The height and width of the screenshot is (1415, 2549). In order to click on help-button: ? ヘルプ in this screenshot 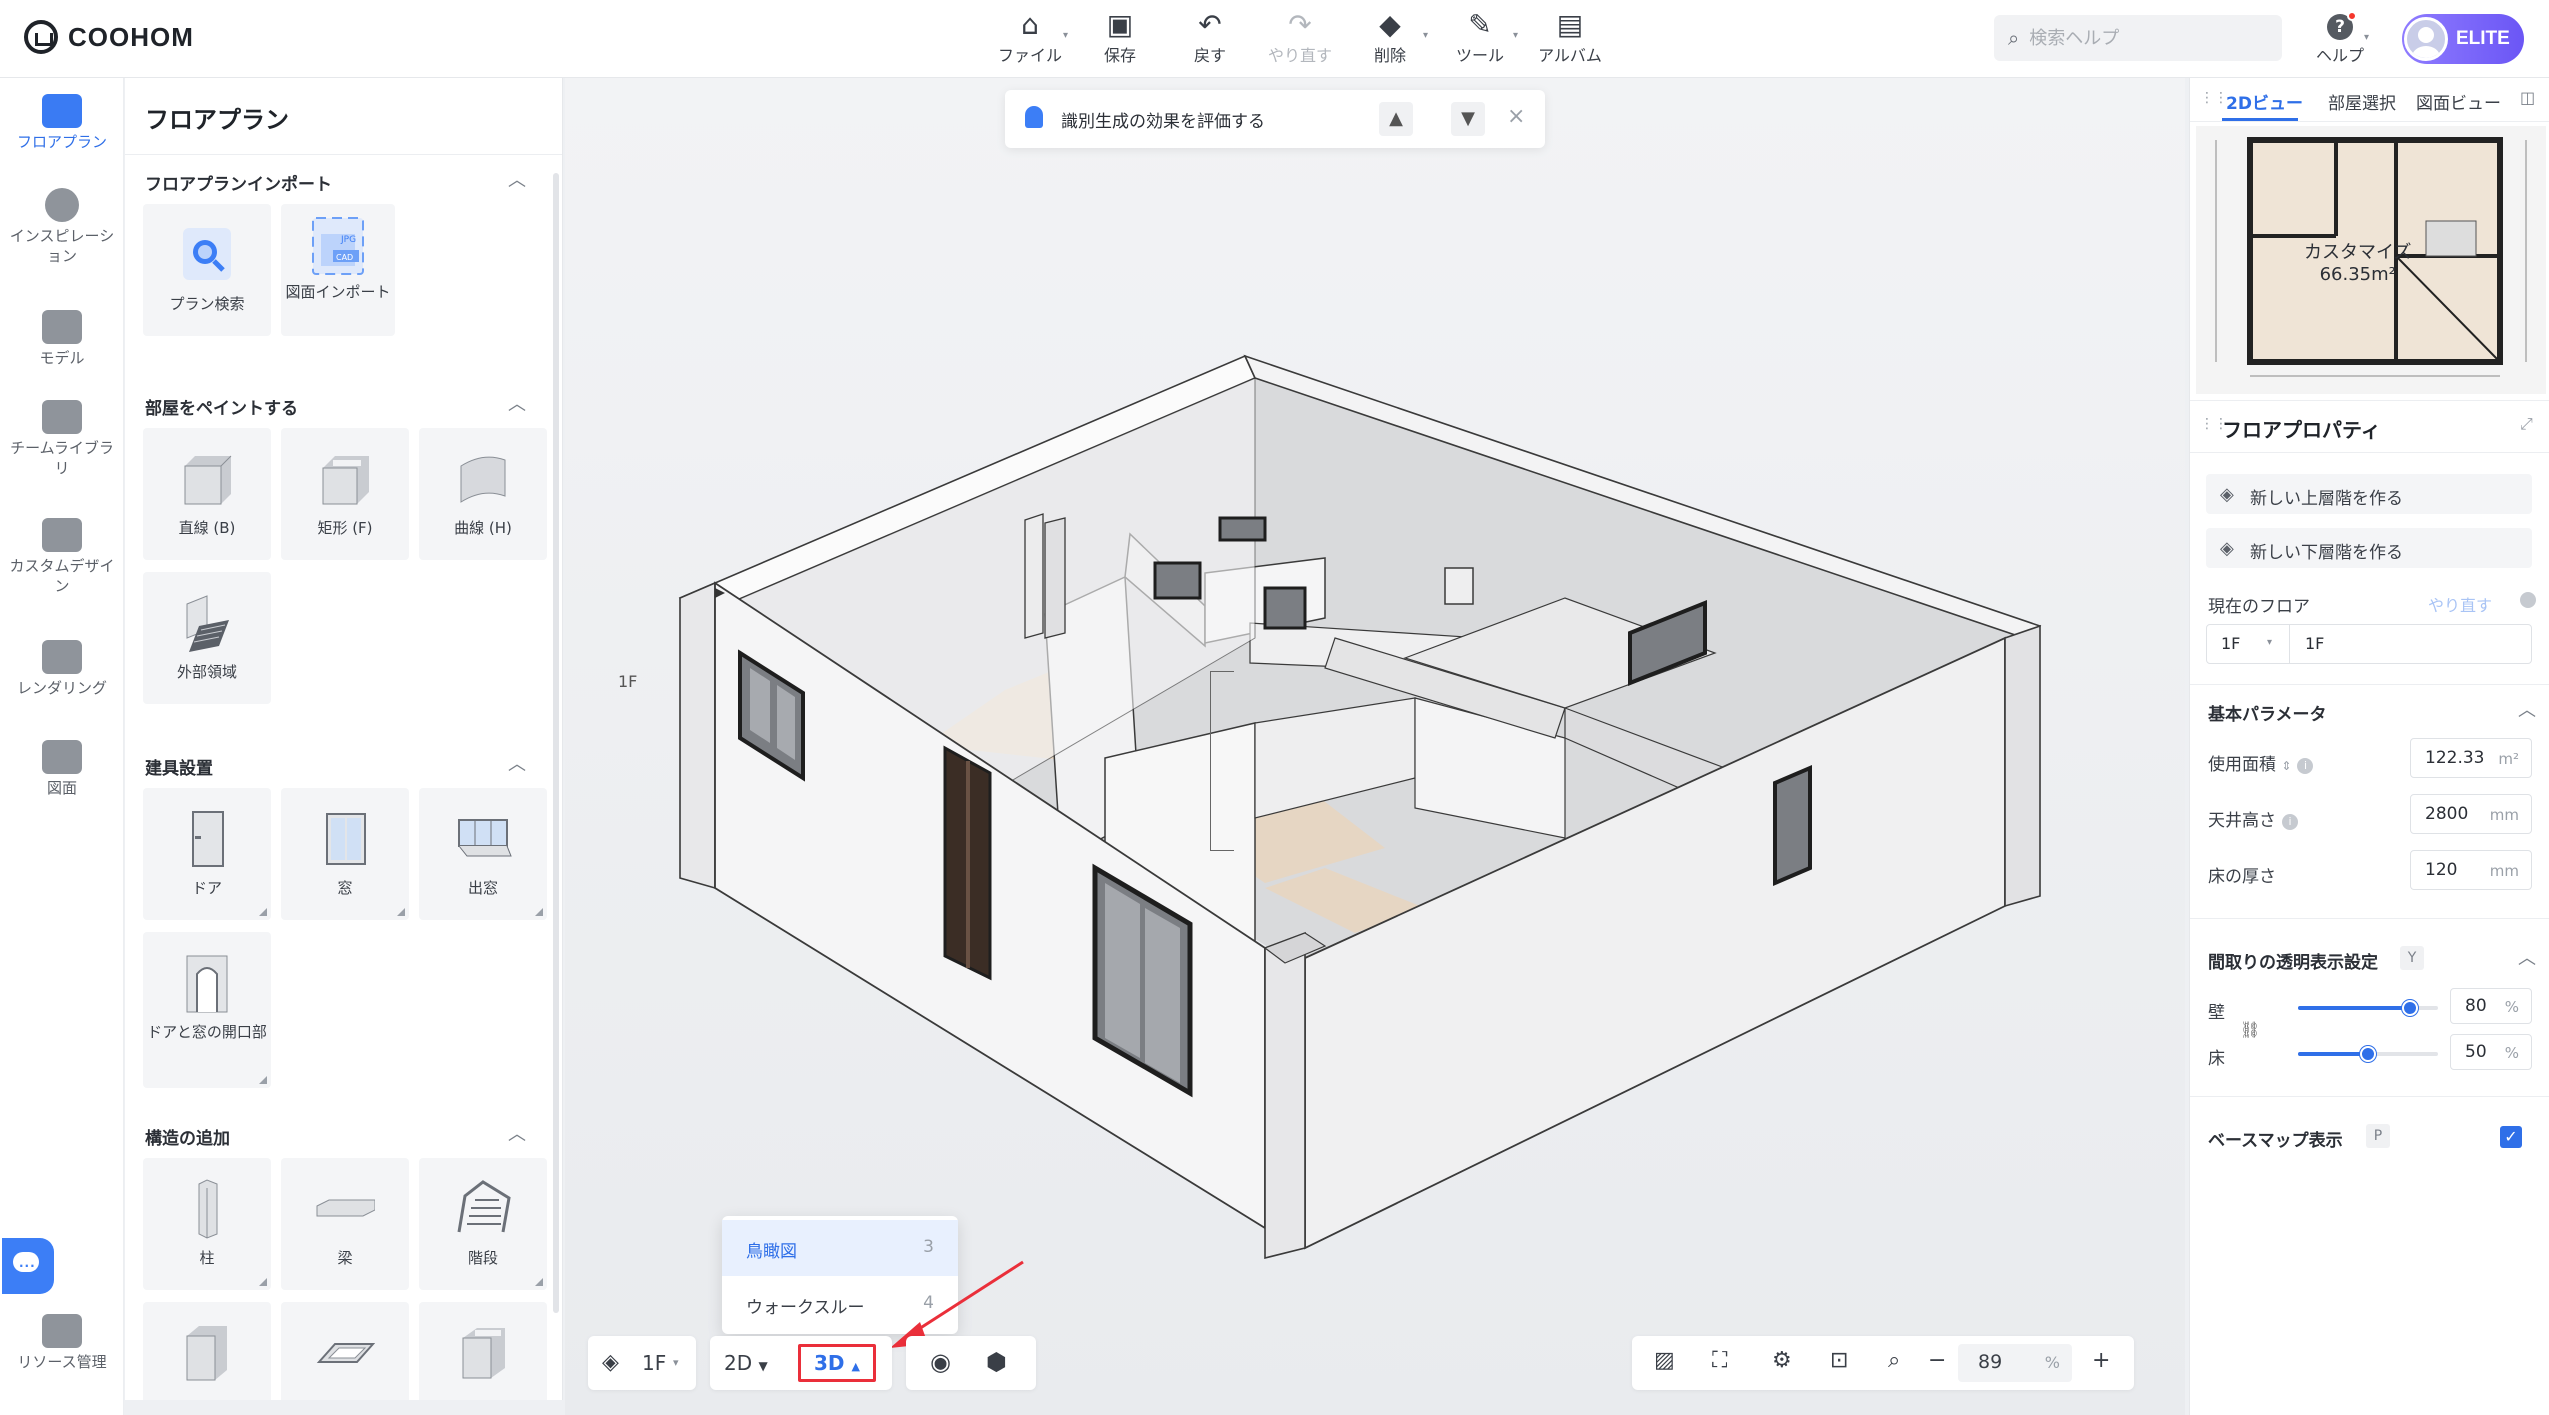, I will do `click(2340, 40)`.